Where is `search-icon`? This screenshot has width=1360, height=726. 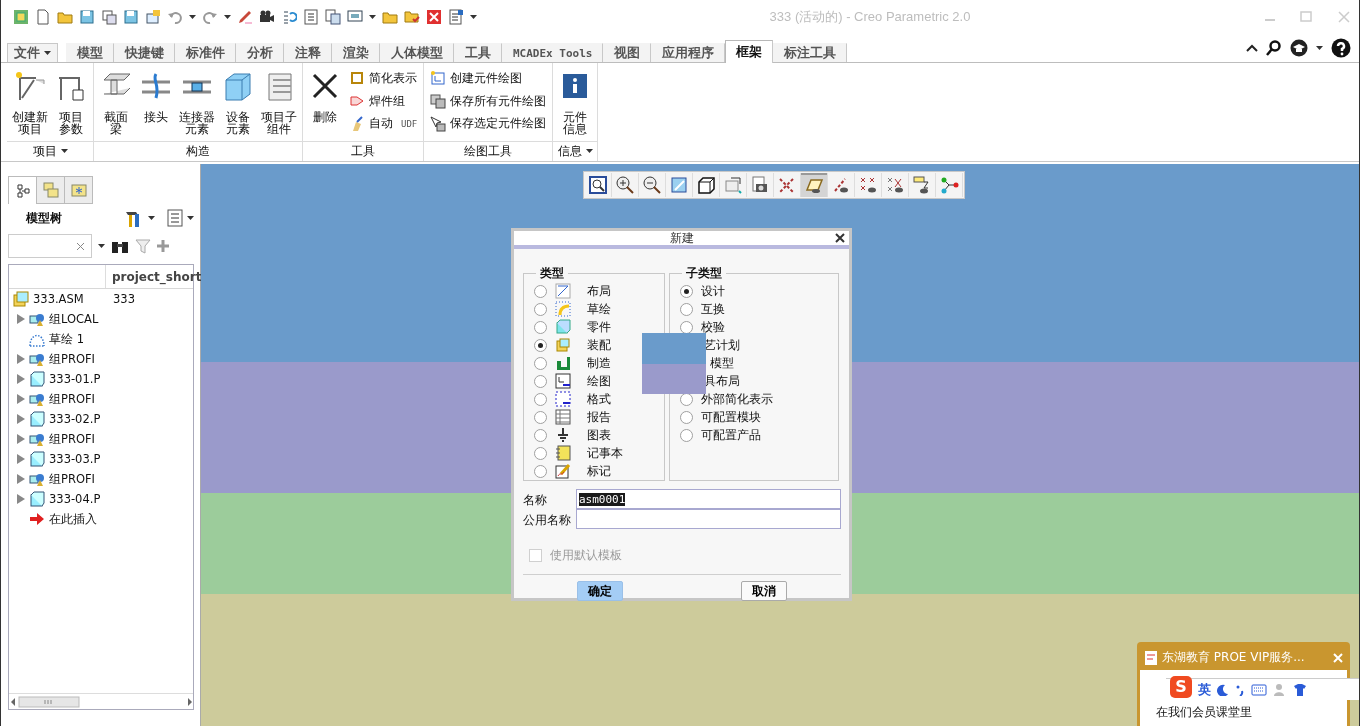
search-icon is located at coordinates (1274, 48).